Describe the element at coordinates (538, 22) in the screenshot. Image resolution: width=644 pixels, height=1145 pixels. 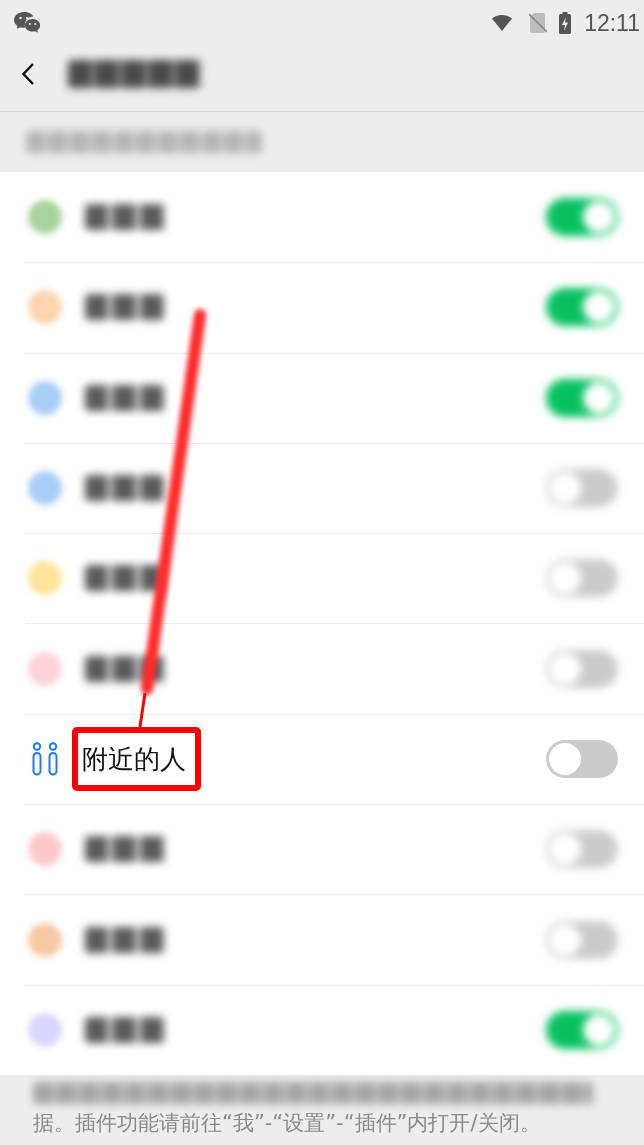
I see `no-sim-icon` at that location.